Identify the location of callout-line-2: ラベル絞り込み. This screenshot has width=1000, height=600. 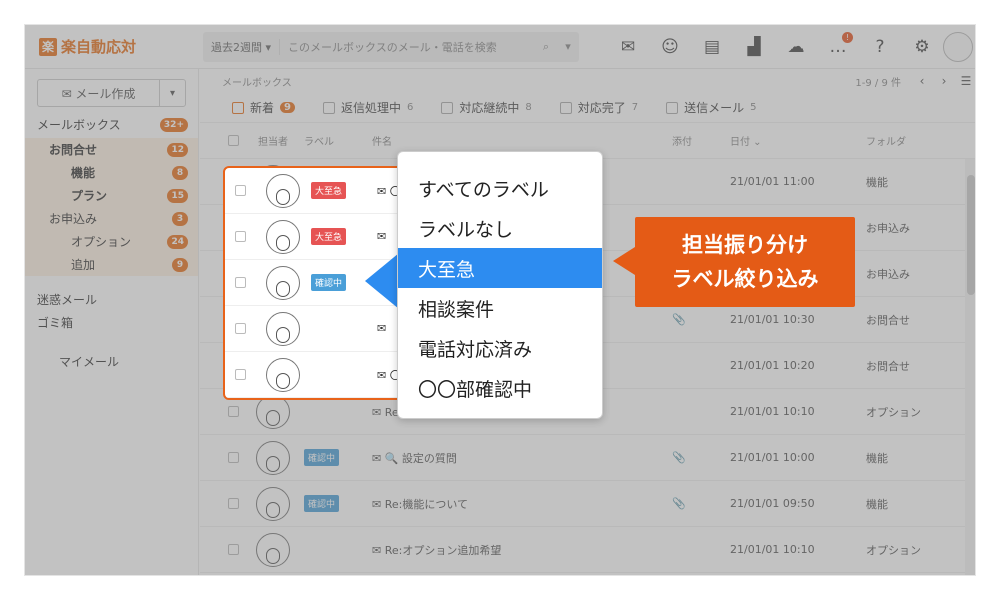
(745, 279).